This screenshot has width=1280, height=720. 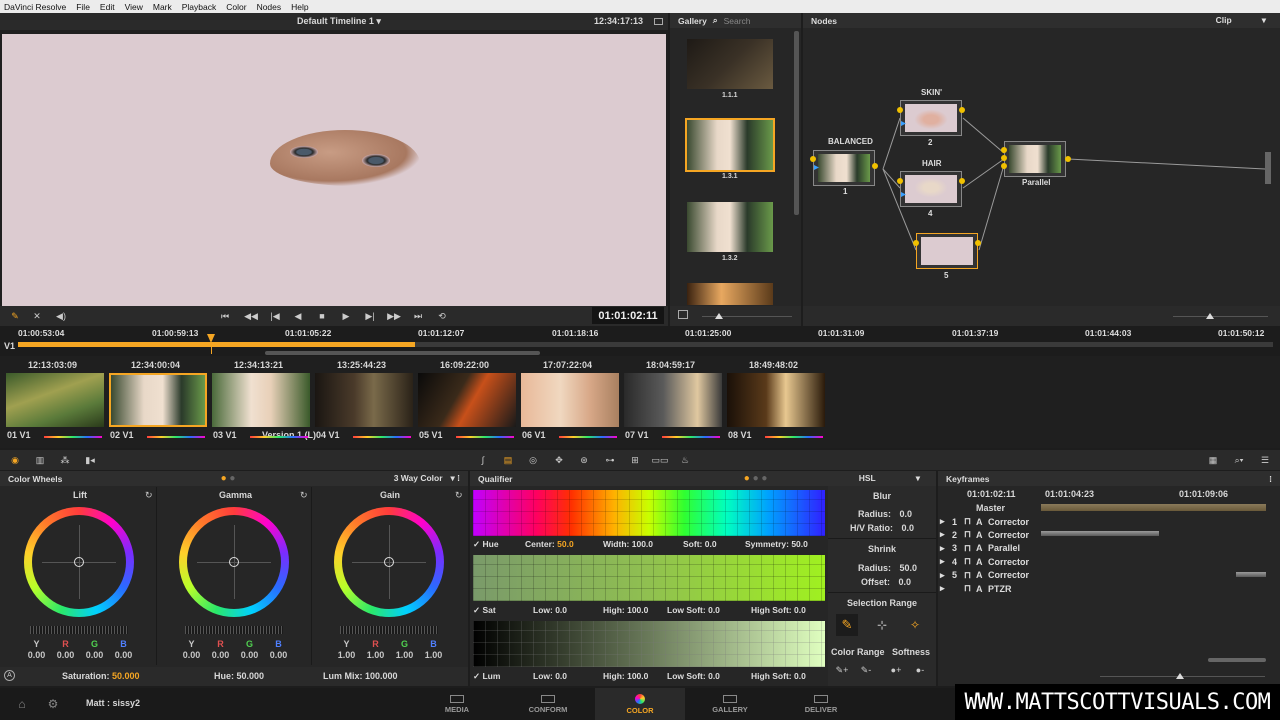 I want to click on hue-control: Hue: 50.000, so click(x=239, y=676).